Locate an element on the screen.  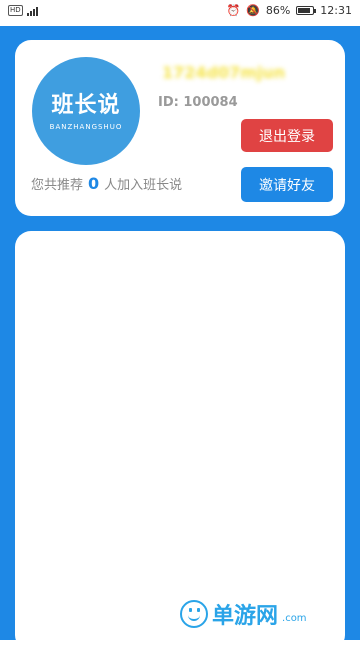
battery-icon is located at coordinates (306, 10).